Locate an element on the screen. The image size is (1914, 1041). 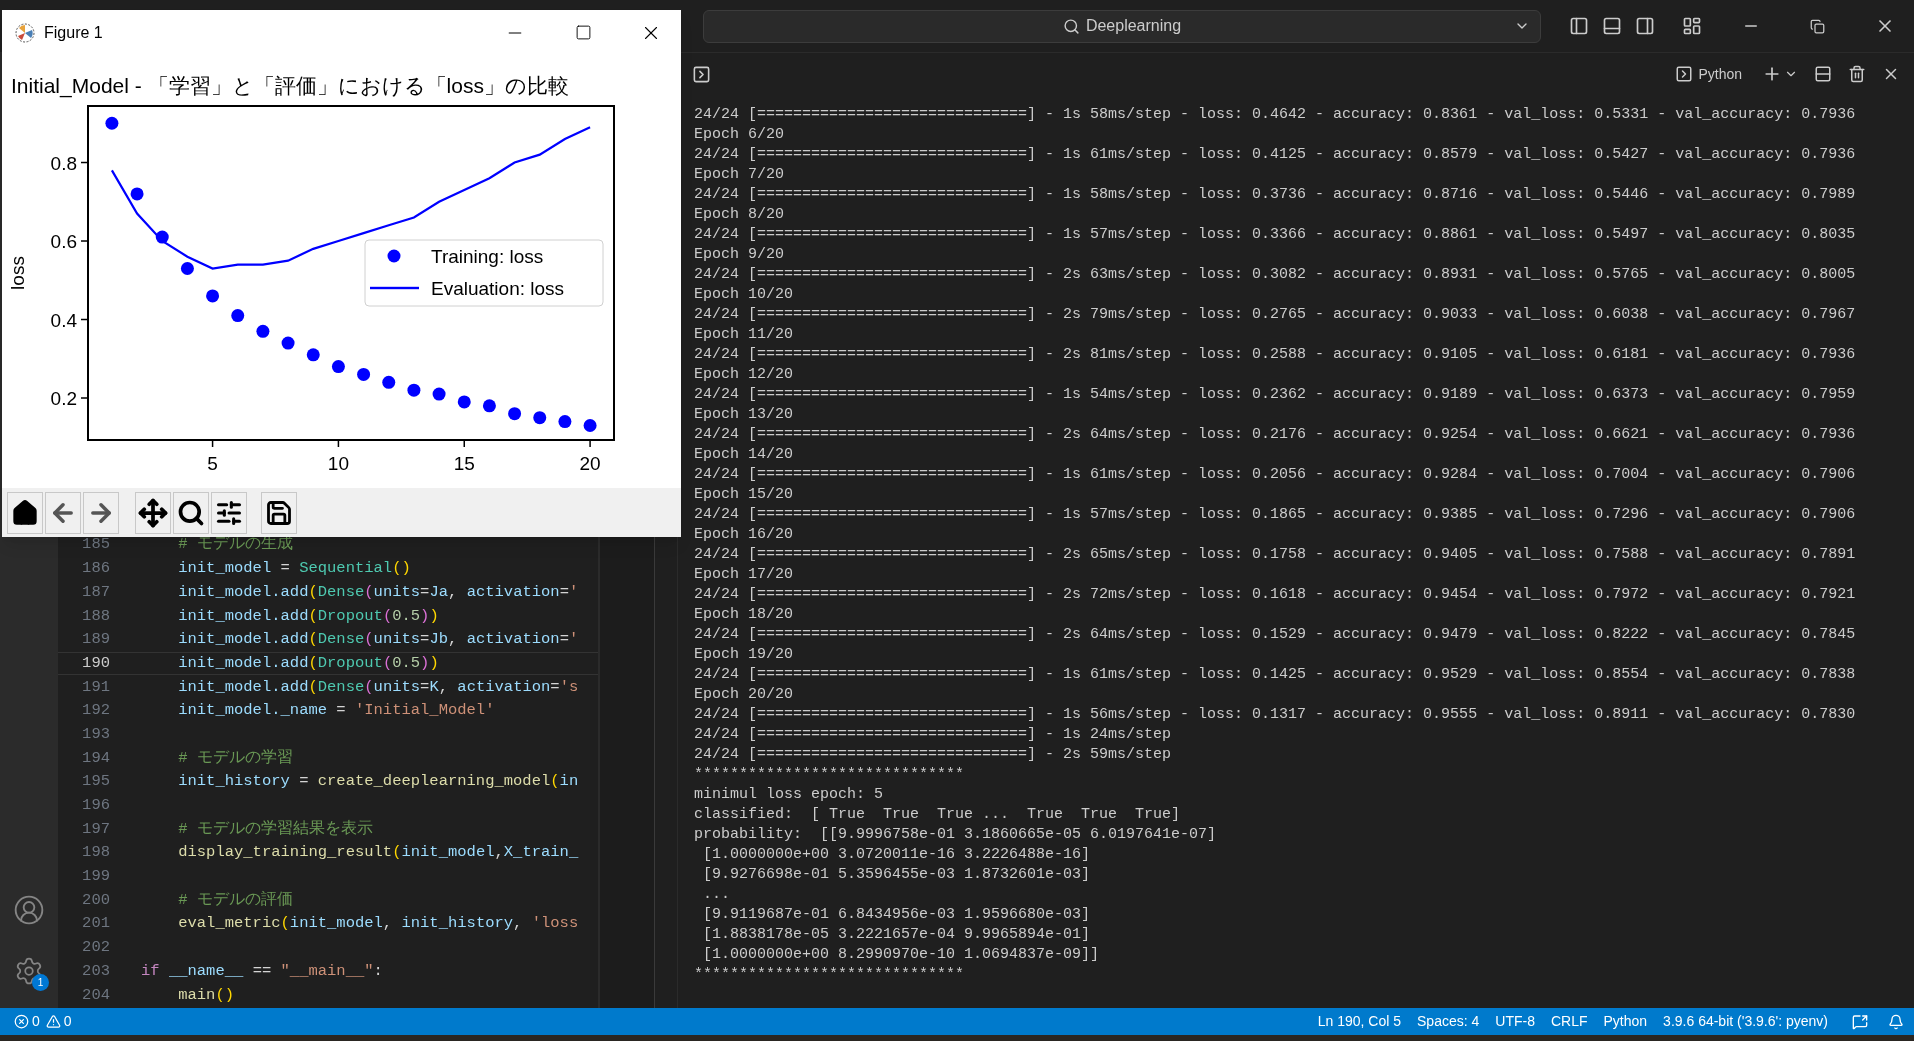
tick-label: 0.4 is located at coordinates (63, 320).